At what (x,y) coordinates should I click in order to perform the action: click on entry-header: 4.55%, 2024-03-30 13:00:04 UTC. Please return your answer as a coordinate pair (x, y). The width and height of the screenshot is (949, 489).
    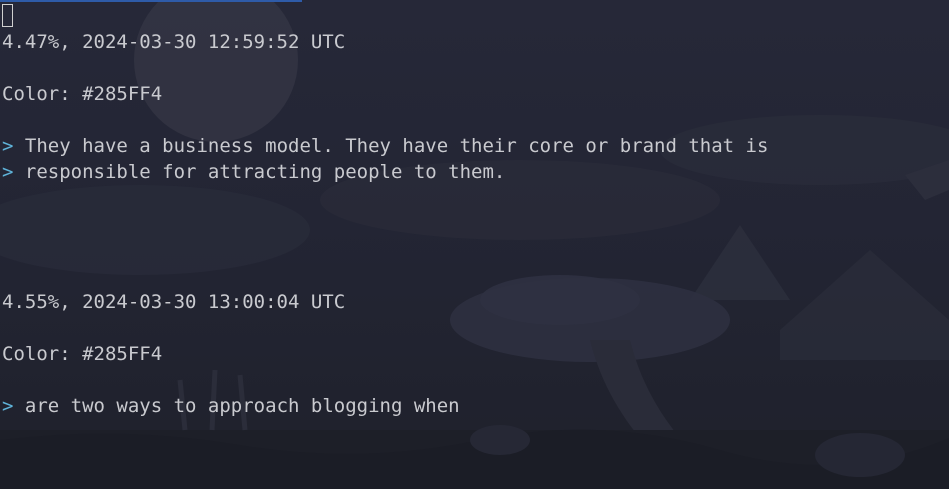
    Looking at the image, I should click on (174, 302).